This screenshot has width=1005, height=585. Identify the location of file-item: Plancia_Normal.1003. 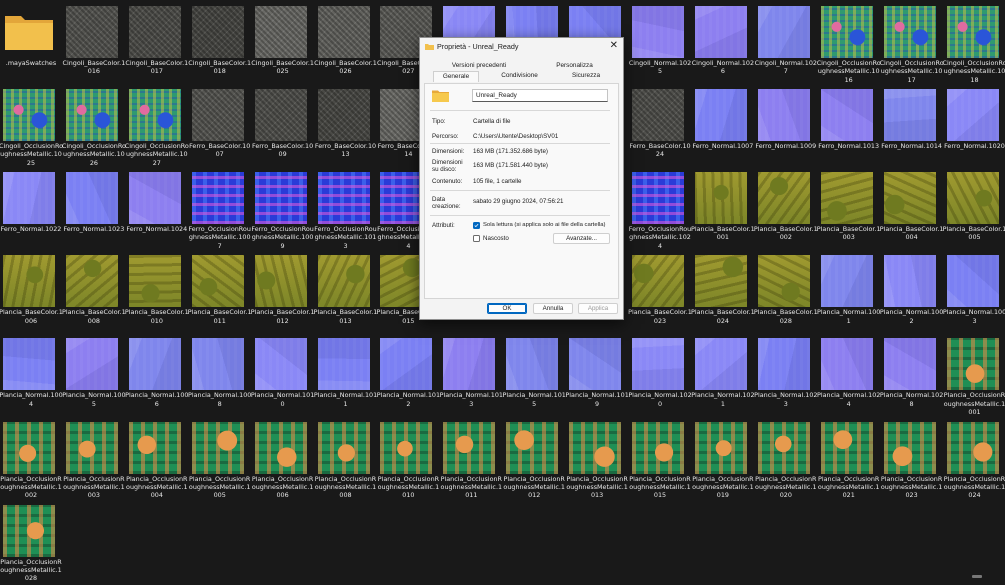
(975, 294).